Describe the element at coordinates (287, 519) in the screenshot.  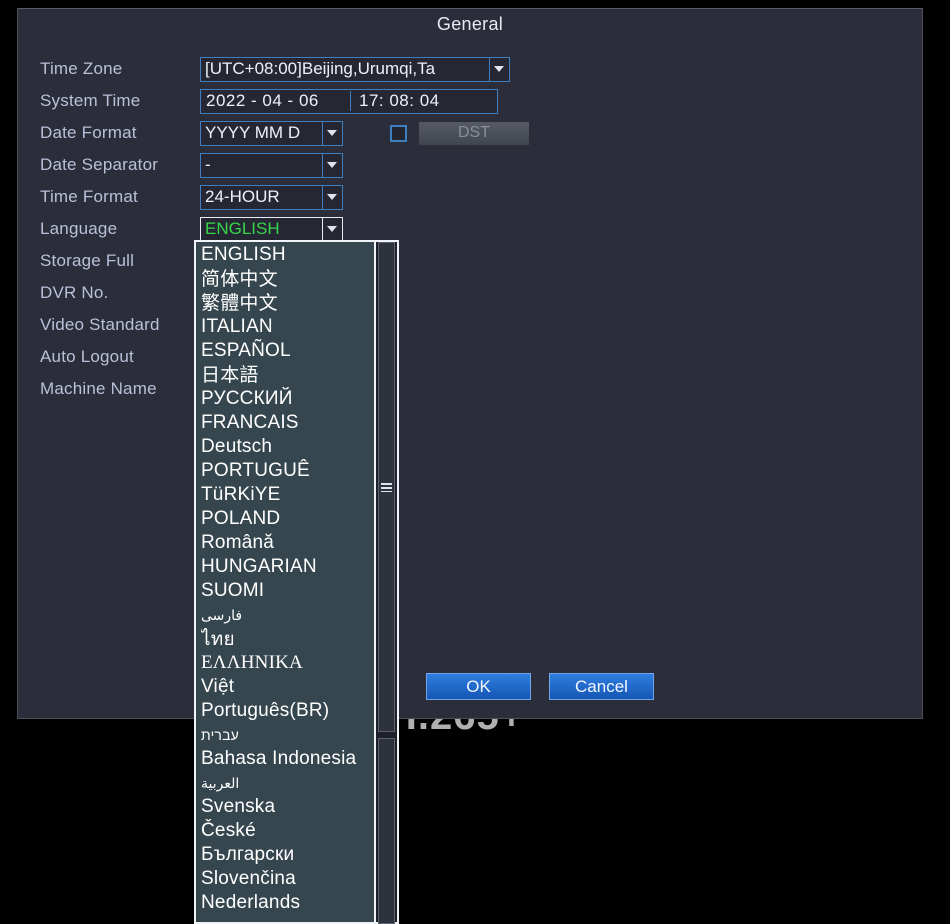
I see `language-option: POLAND` at that location.